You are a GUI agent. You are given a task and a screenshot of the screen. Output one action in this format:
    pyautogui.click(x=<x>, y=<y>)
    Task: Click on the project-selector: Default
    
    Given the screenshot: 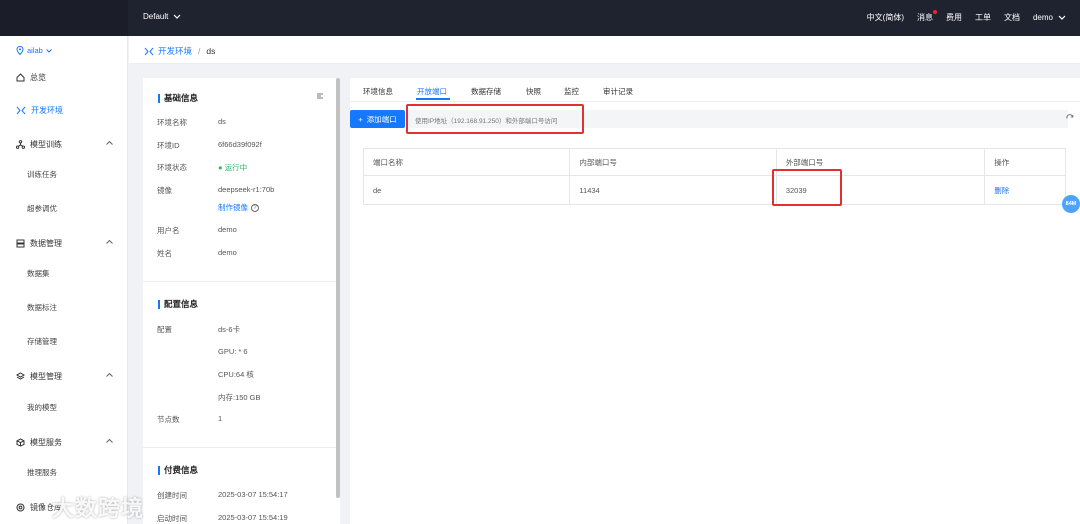 What is the action you would take?
    pyautogui.click(x=162, y=16)
    